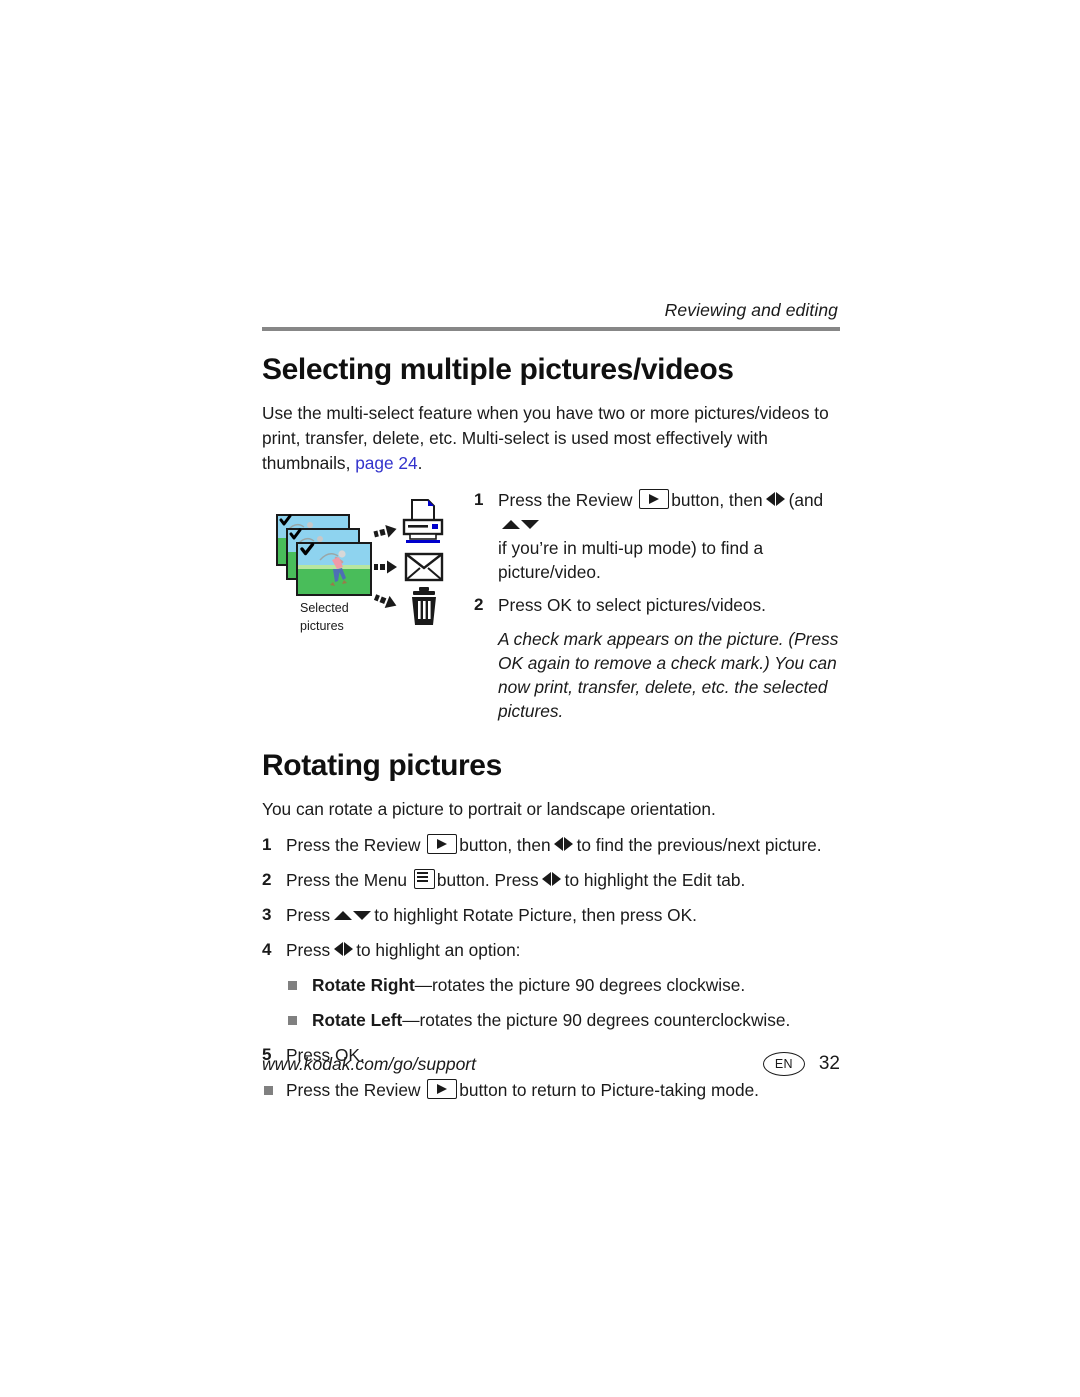 The image size is (1080, 1397). What do you see at coordinates (609, 1090) in the screenshot?
I see `final-bullet-text-b: button to return to Picture-taking mode.` at bounding box center [609, 1090].